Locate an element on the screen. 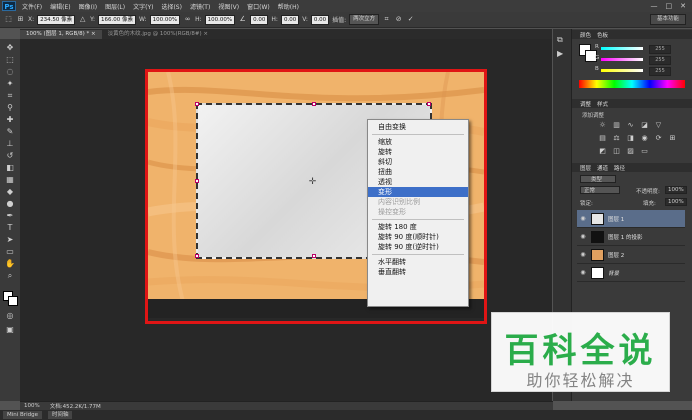 The height and width of the screenshot is (420, 692). transform-handle-top-right is located at coordinates (429, 104).